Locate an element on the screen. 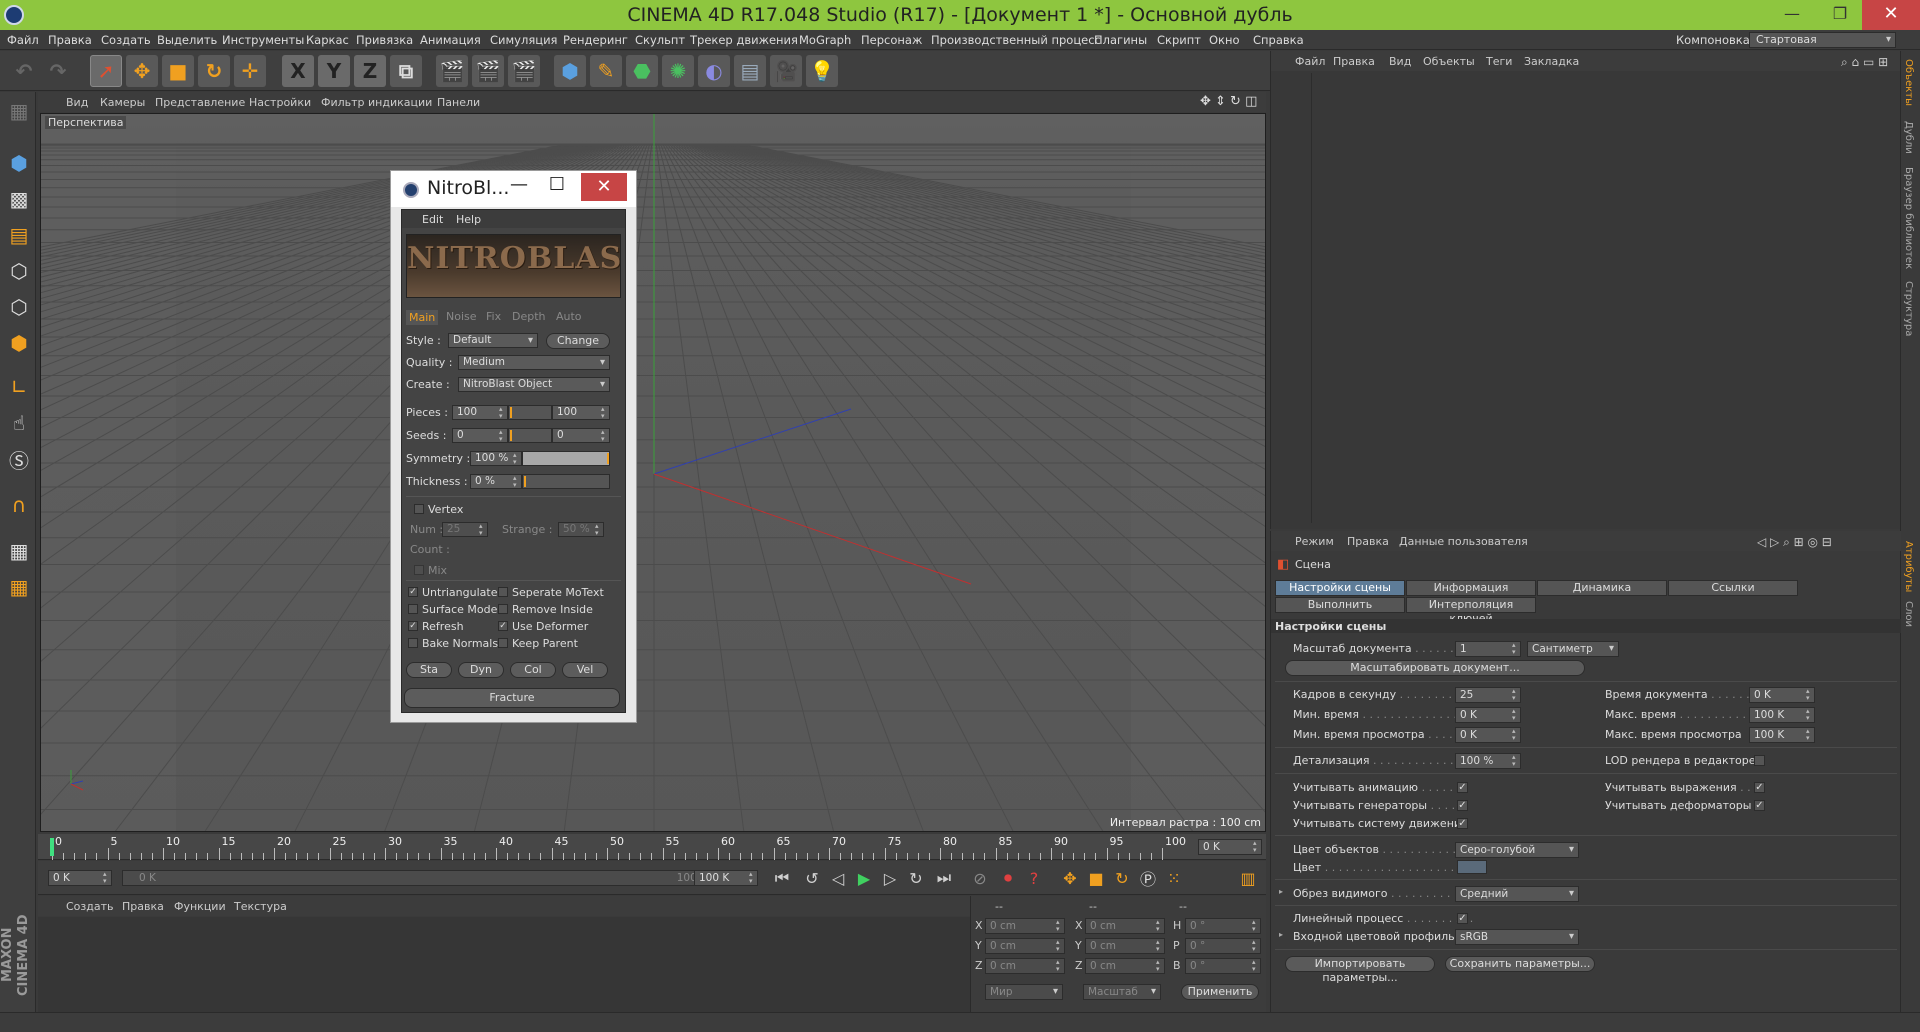 The height and width of the screenshot is (1032, 1920). move-tool-icon: ✥ is located at coordinates (142, 71).